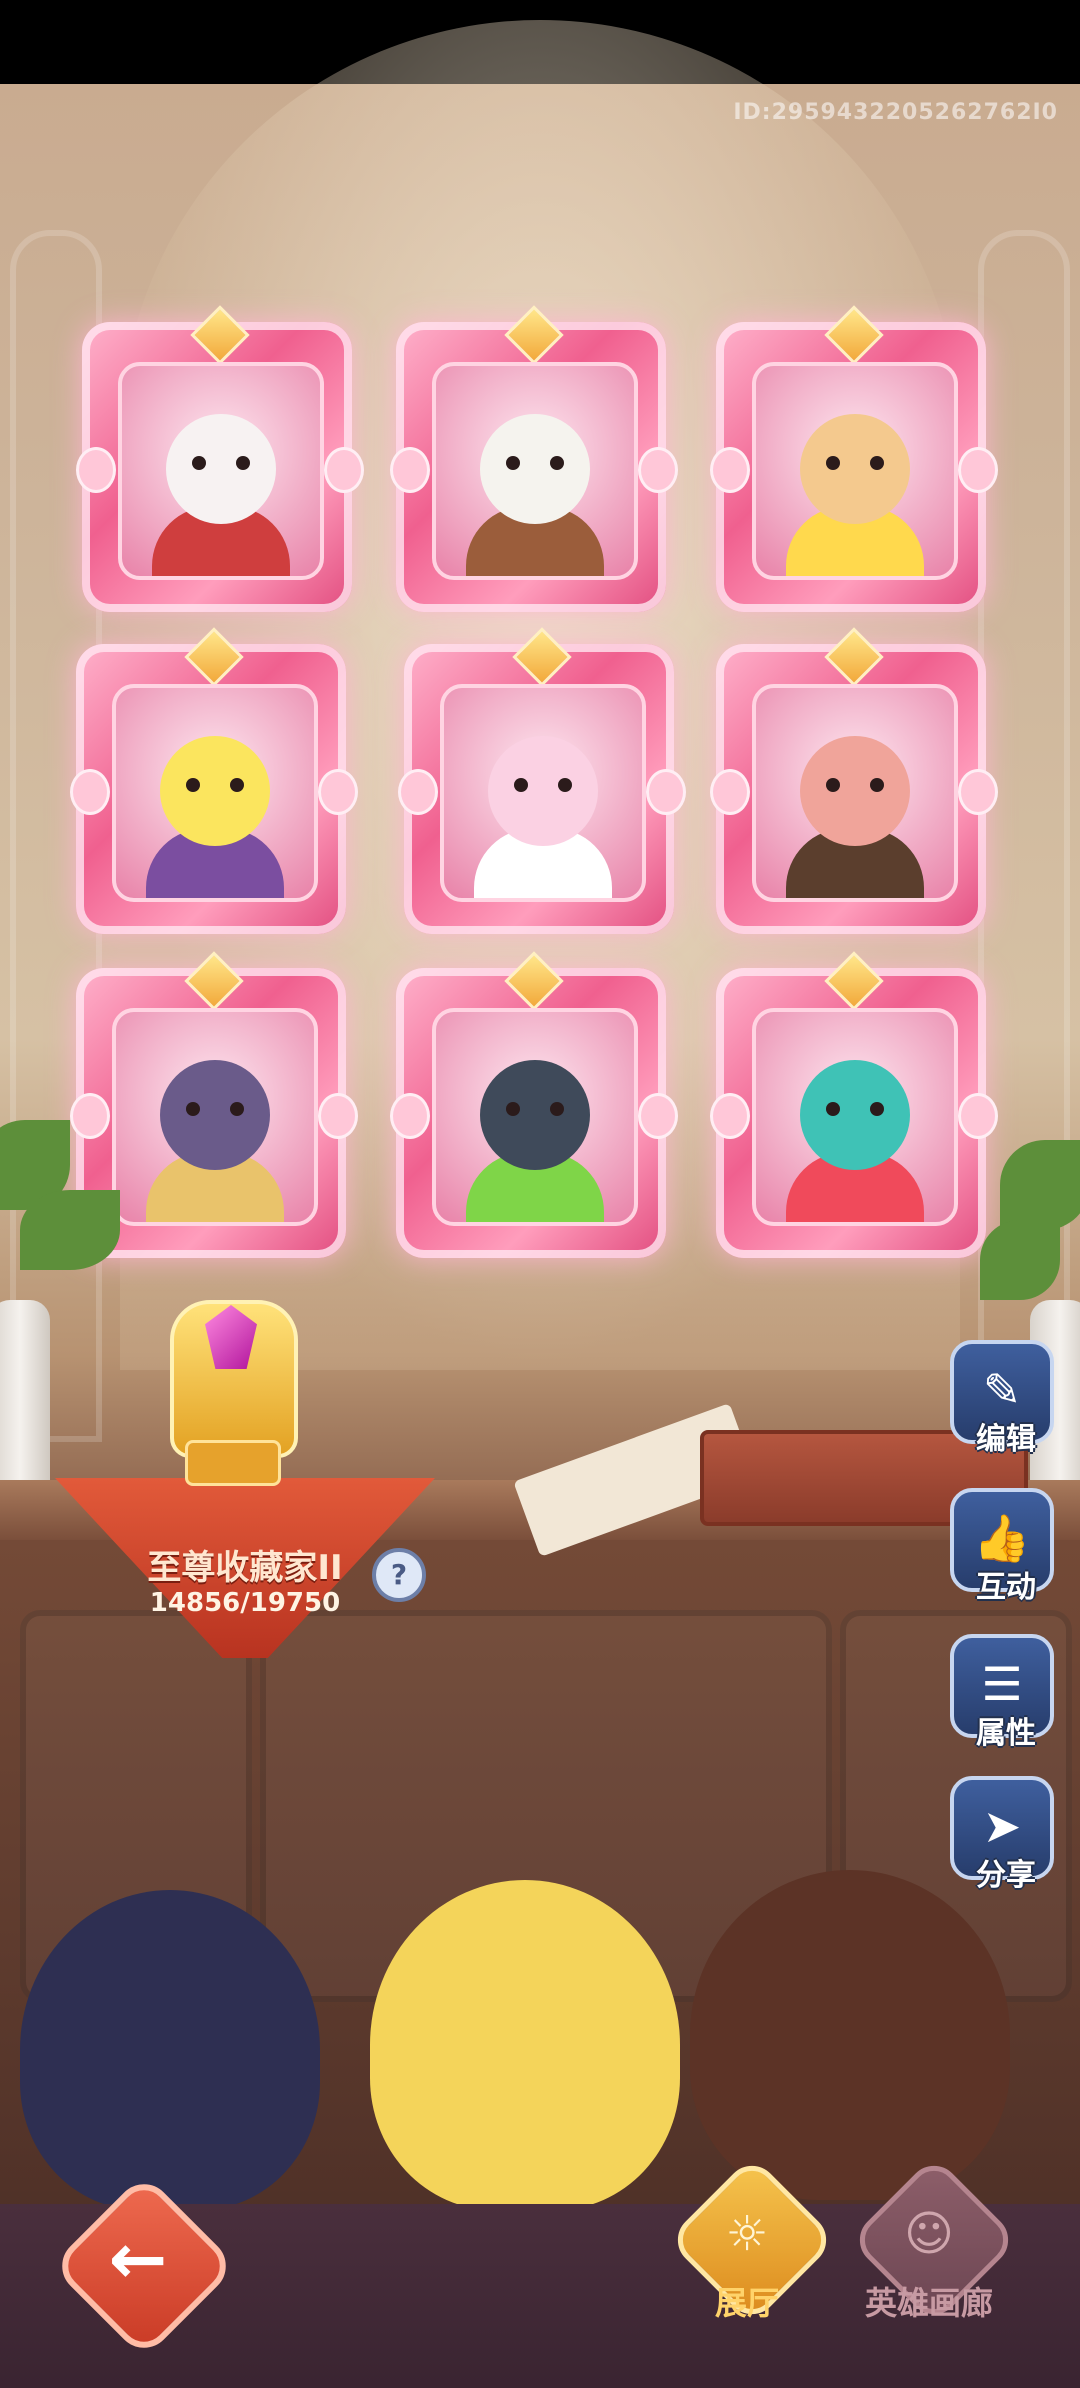 The width and height of the screenshot is (1080, 2388). I want to click on vase-left, so click(25, 1395).